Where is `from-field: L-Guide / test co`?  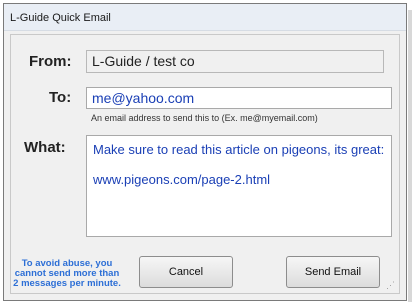 from-field: L-Guide / test co is located at coordinates (235, 61).